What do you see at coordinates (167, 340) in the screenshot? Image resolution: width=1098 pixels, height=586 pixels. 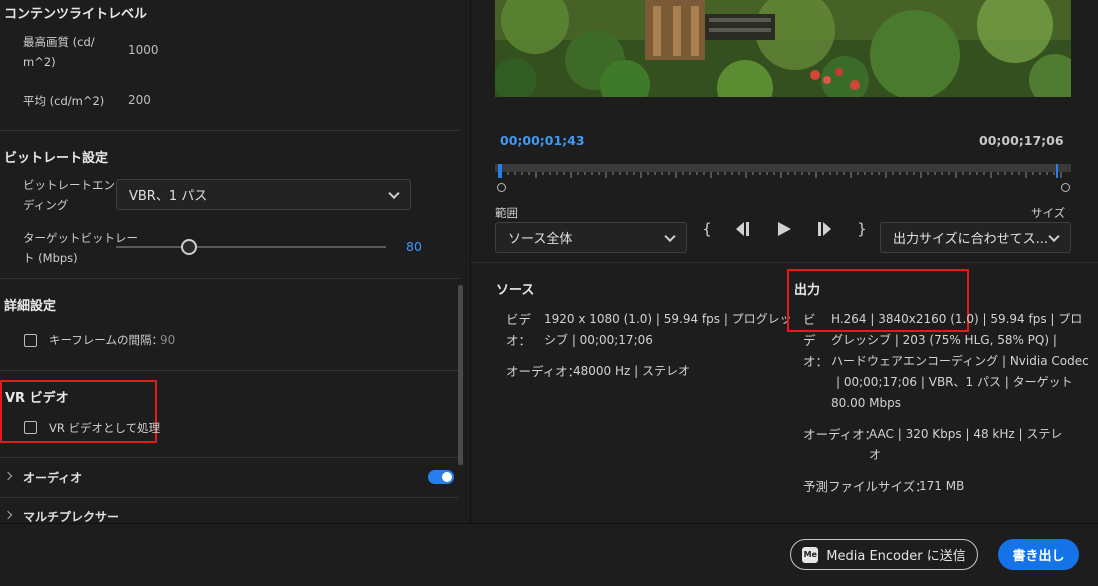 I see `keyframe-interval-value: 90` at bounding box center [167, 340].